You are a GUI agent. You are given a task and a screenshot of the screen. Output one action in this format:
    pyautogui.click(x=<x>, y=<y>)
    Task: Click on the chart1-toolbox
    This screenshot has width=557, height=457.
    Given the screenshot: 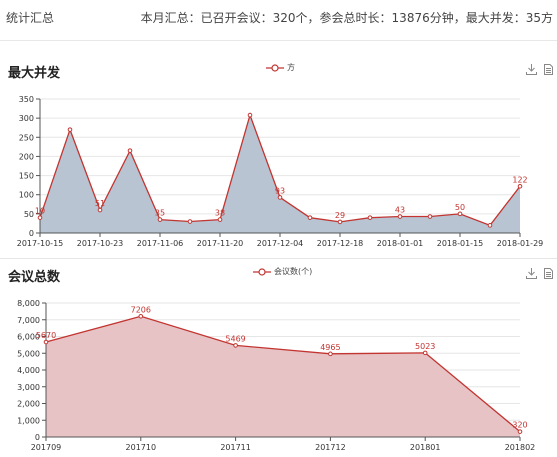 What is the action you would take?
    pyautogui.click(x=539, y=69)
    